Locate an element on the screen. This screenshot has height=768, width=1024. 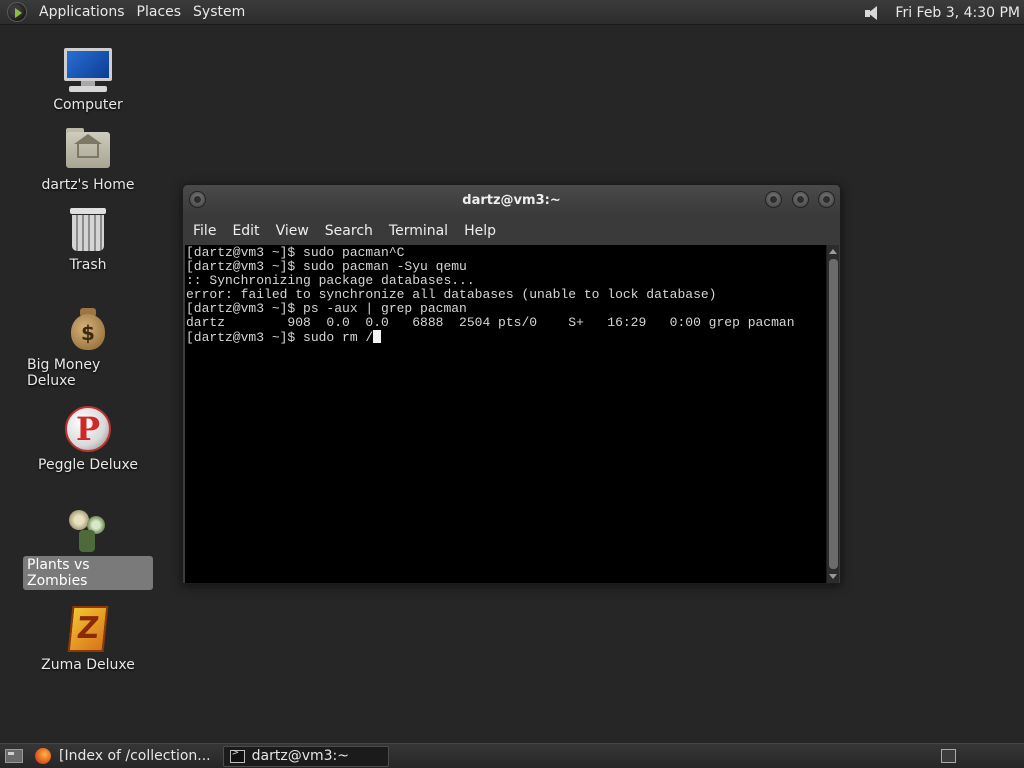
desktop-icon-peggle: P Peggle Deluxe is located at coordinates (88, 440).